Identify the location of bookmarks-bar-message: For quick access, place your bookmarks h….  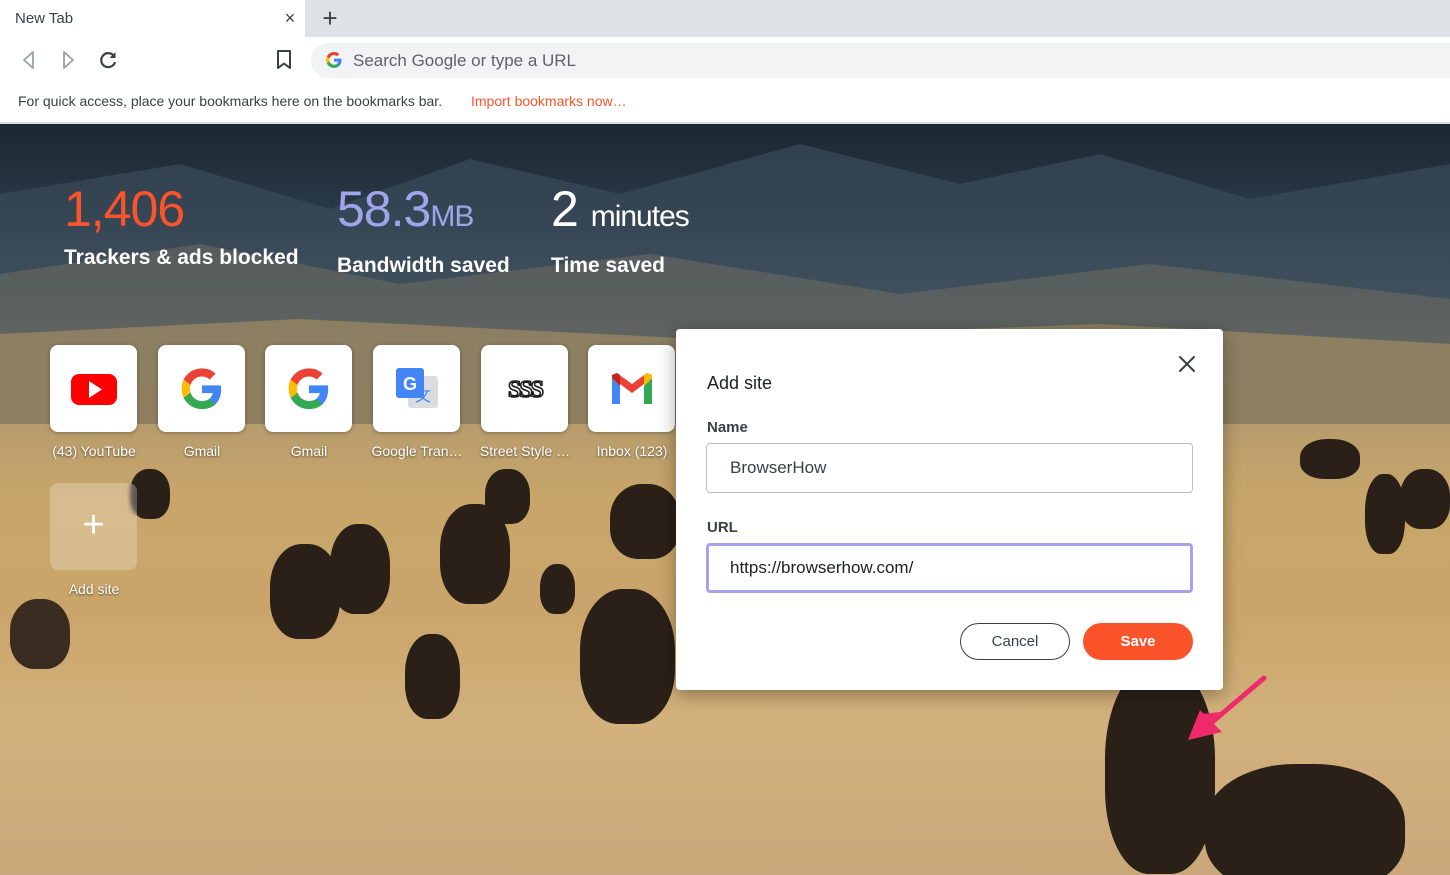
(230, 101).